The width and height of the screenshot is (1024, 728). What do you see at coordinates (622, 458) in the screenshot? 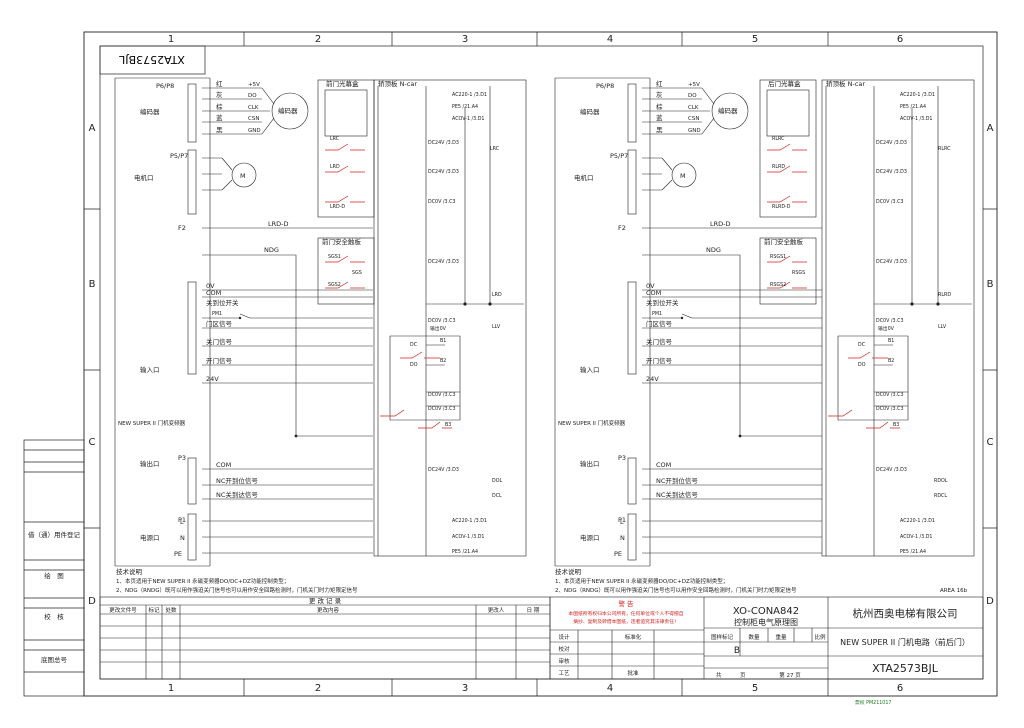
I see `rear-p3: P3` at bounding box center [622, 458].